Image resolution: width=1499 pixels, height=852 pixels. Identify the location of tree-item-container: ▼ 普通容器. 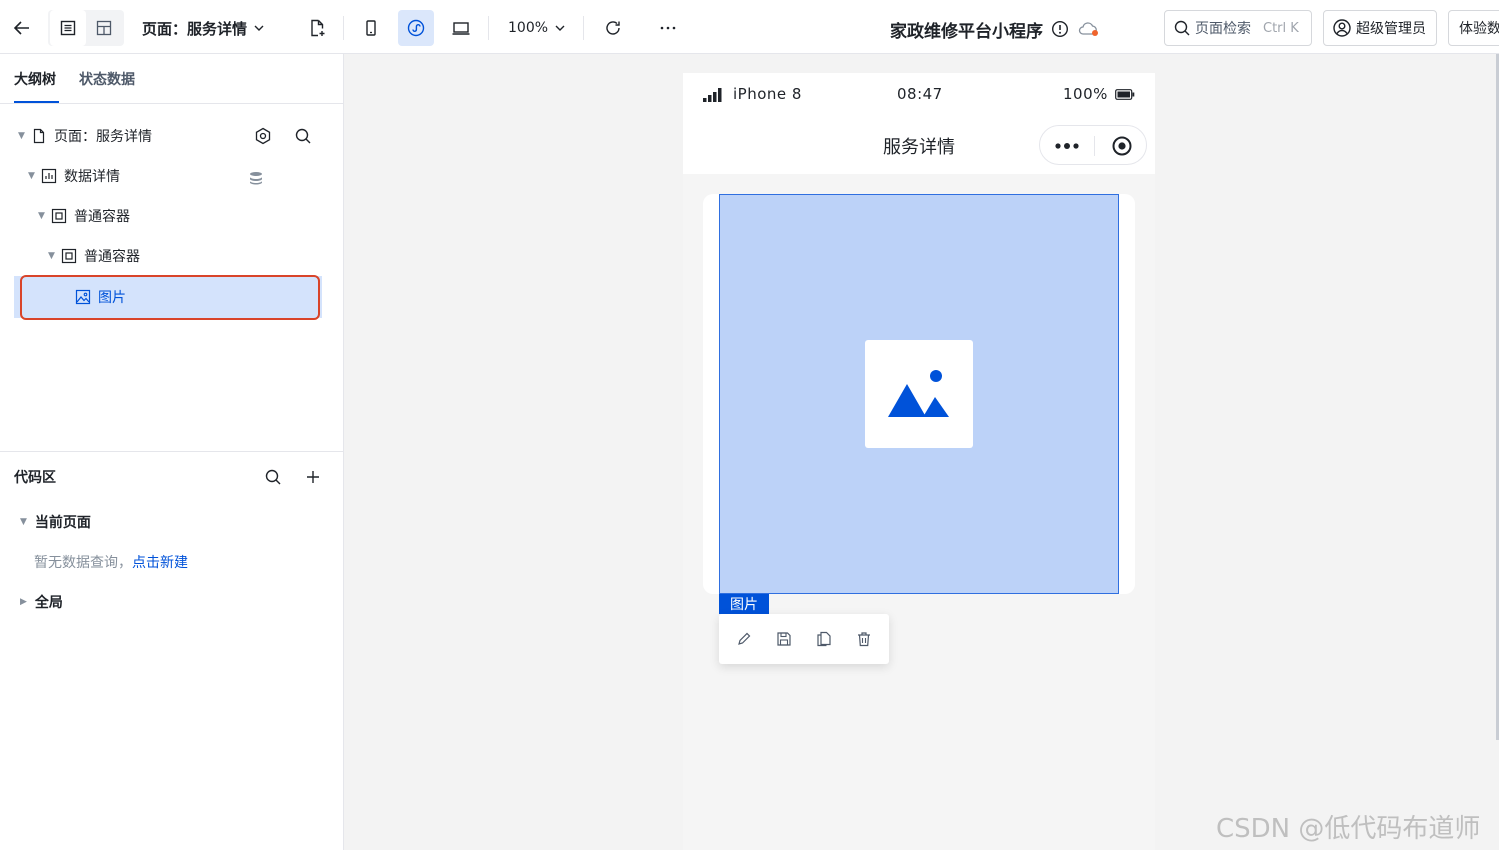
(84, 216).